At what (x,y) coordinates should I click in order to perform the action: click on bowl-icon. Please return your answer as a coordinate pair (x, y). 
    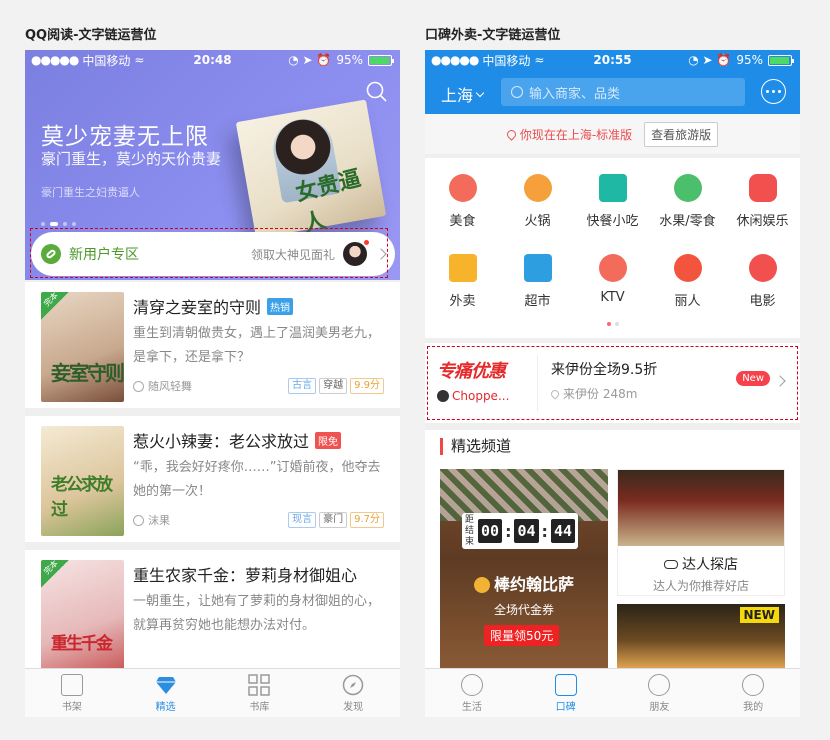
    Looking at the image, I should click on (462, 188).